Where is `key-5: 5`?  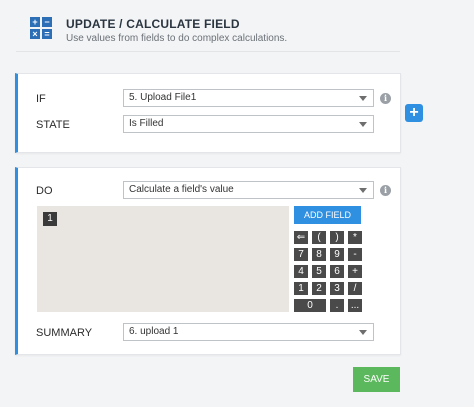
key-5: 5 is located at coordinates (319, 271).